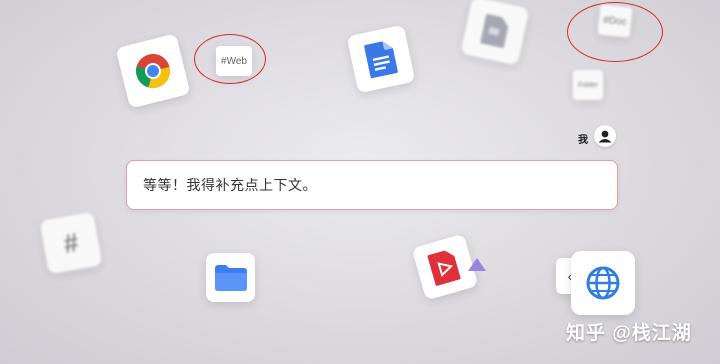 This screenshot has height=364, width=720. I want to click on file-icon, so click(494, 31).